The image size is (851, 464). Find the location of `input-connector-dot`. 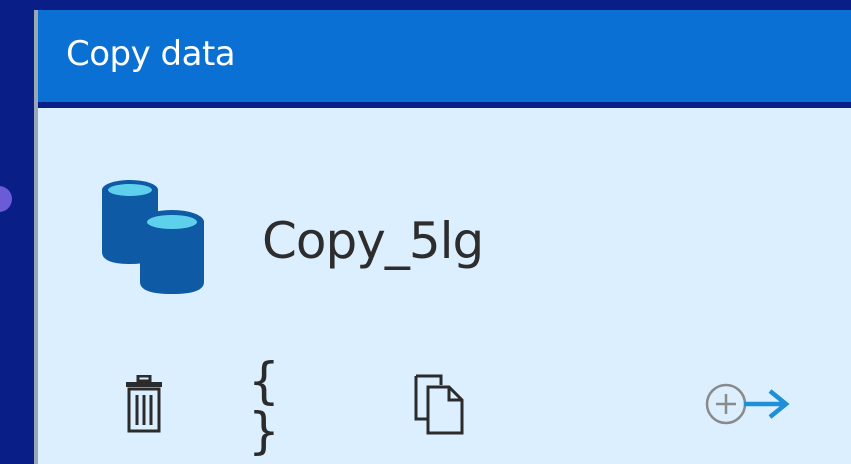

input-connector-dot is located at coordinates (6, 199).